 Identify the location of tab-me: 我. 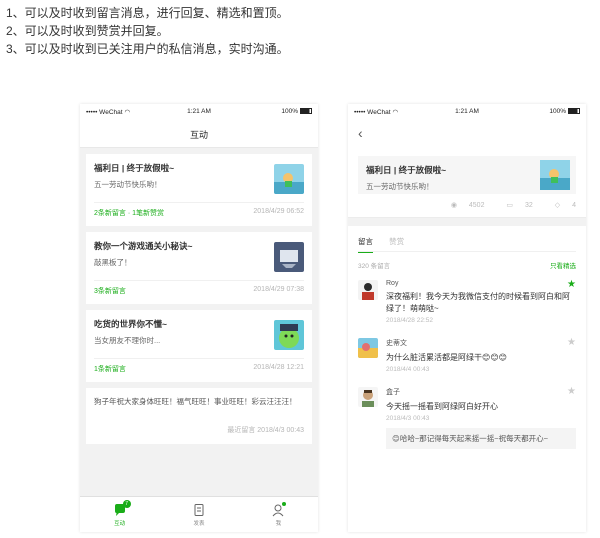
(278, 514).